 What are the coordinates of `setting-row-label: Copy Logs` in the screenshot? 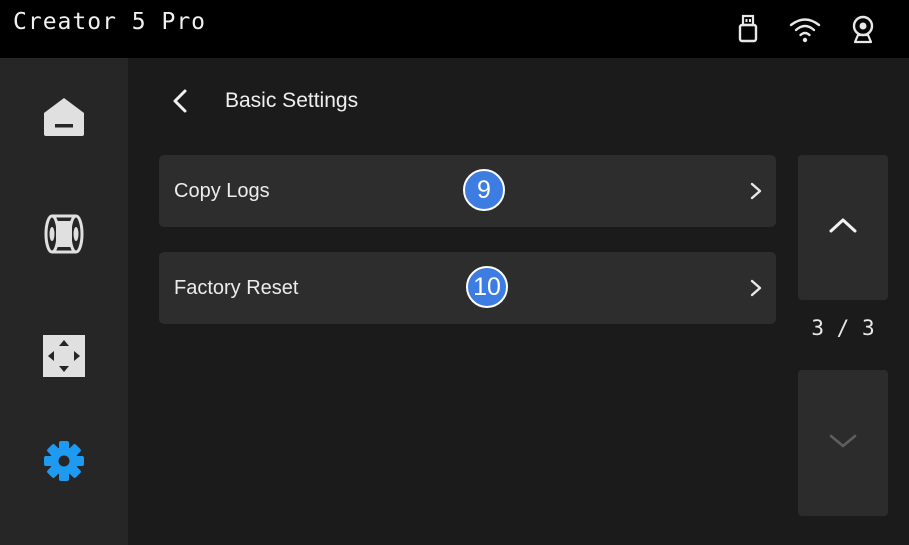 It's located at (222, 191).